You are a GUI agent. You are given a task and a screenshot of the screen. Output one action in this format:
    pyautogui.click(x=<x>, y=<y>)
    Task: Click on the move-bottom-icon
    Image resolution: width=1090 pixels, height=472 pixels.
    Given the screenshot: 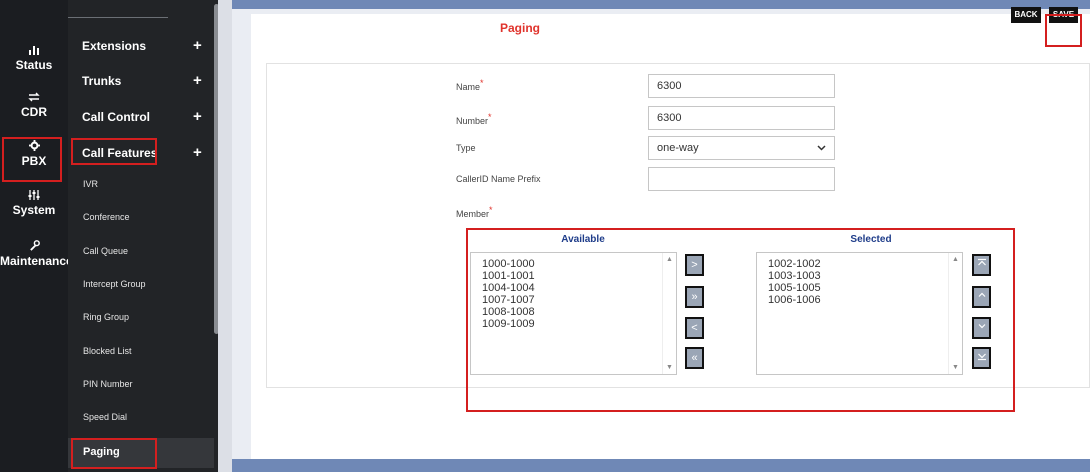 What is the action you would take?
    pyautogui.click(x=981, y=357)
    